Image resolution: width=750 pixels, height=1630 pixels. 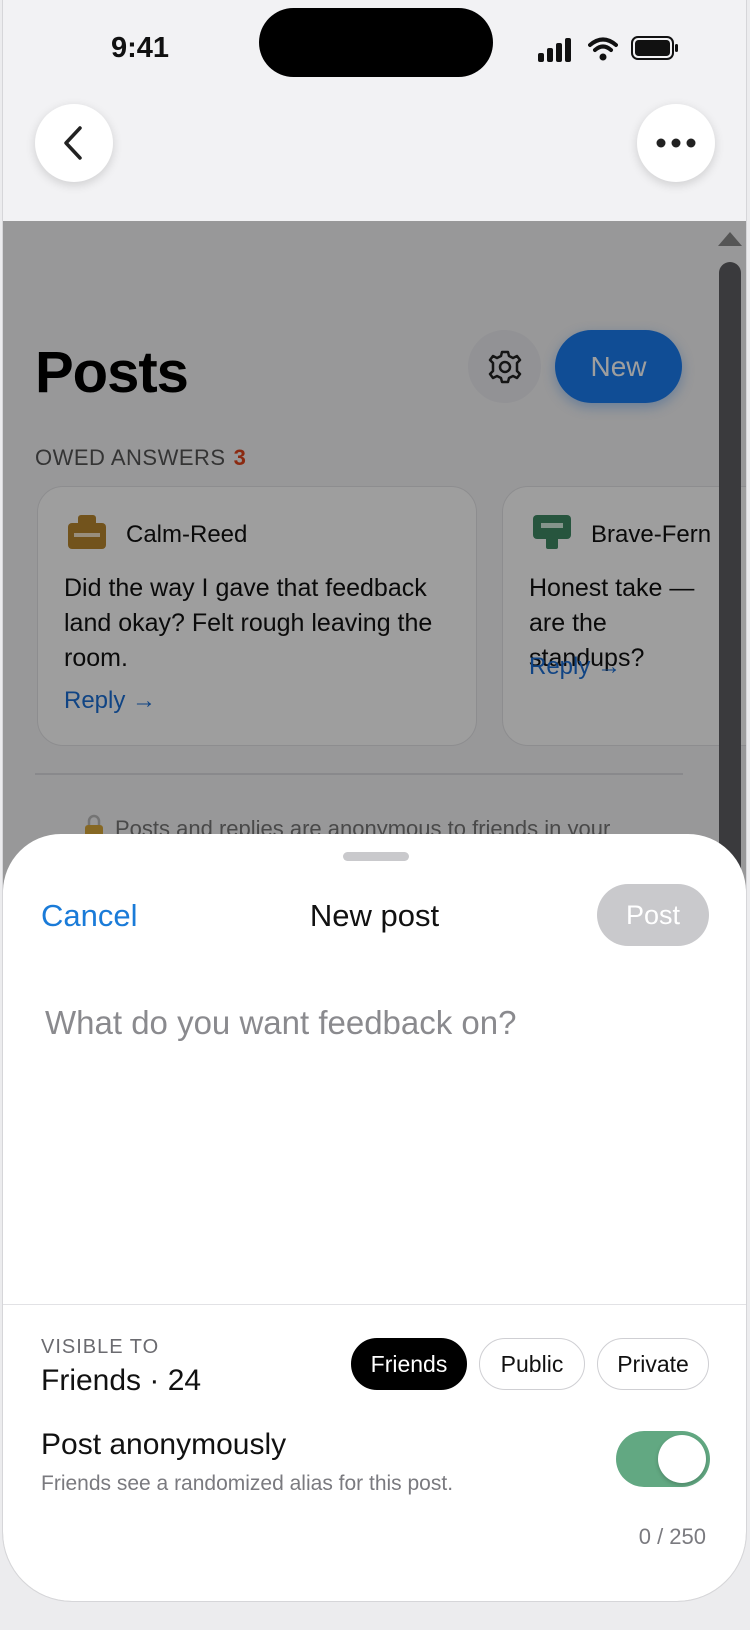 What do you see at coordinates (653, 1364) in the screenshot?
I see `chip-private: Private` at bounding box center [653, 1364].